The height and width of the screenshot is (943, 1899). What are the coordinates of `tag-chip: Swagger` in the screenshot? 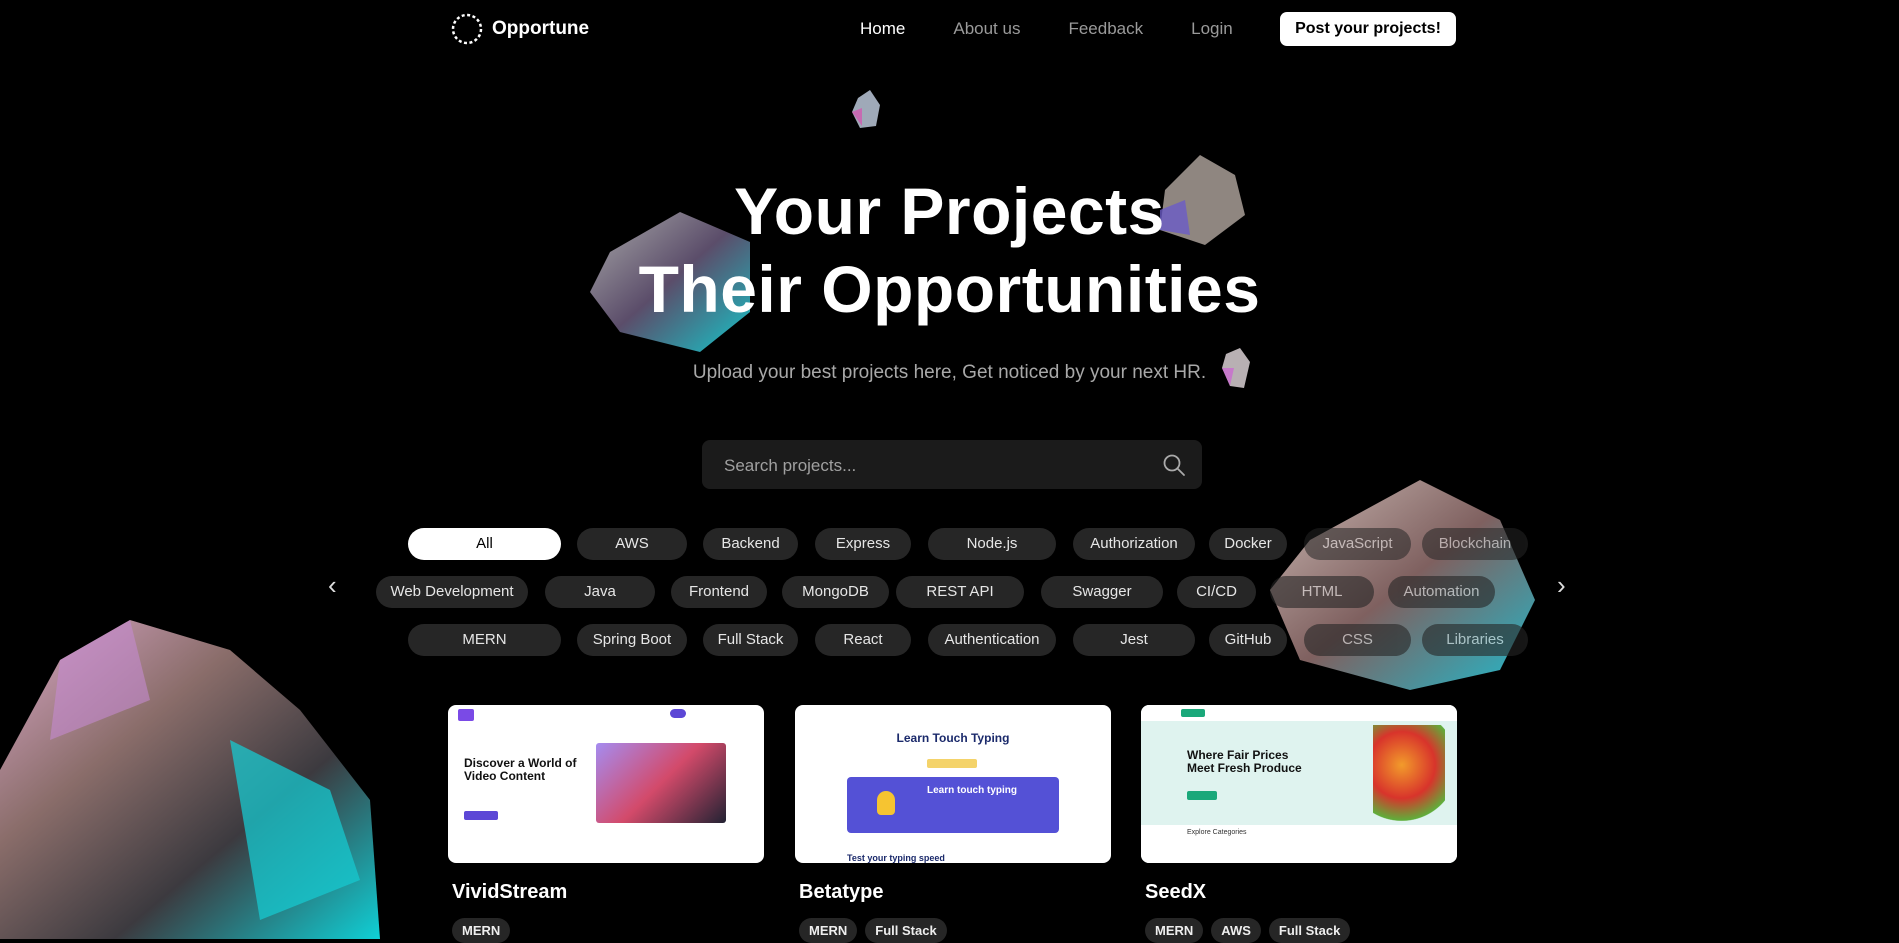 It's located at (1102, 592).